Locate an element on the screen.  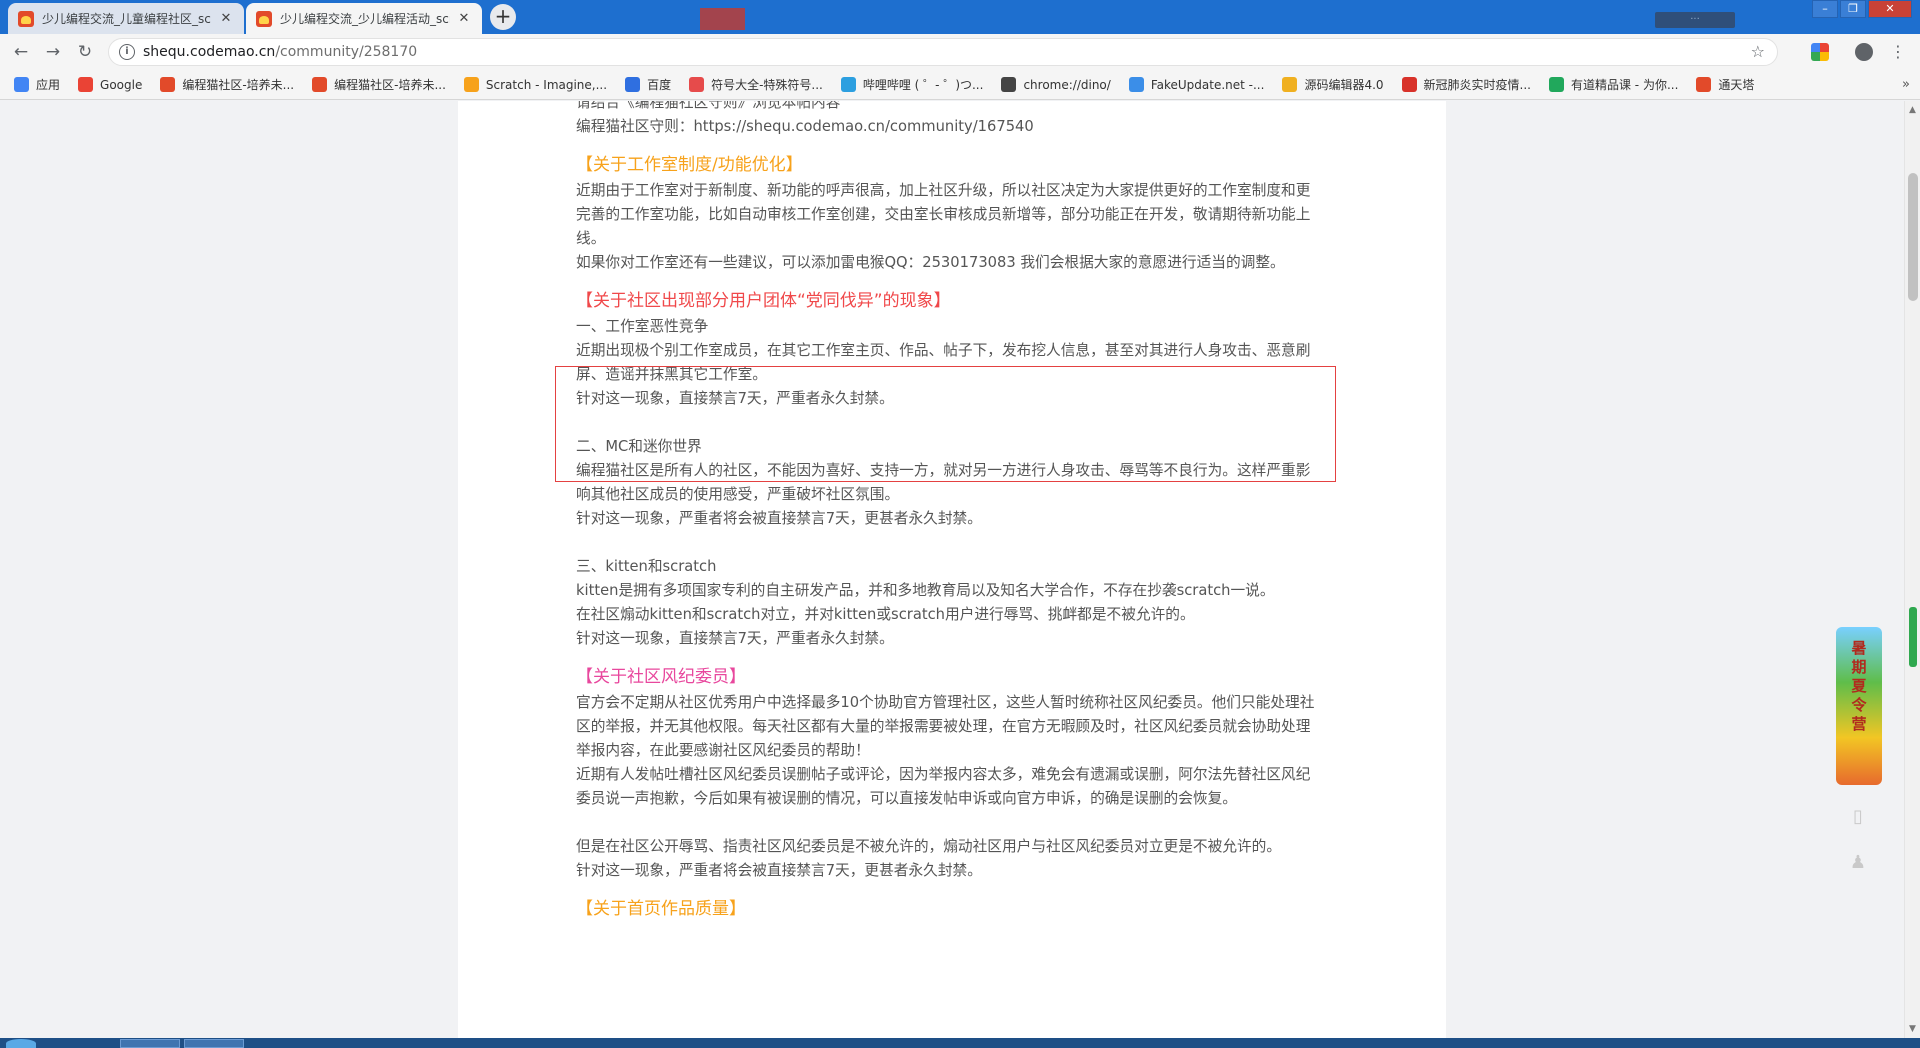
new-tab-button: + is located at coordinates (503, 17).